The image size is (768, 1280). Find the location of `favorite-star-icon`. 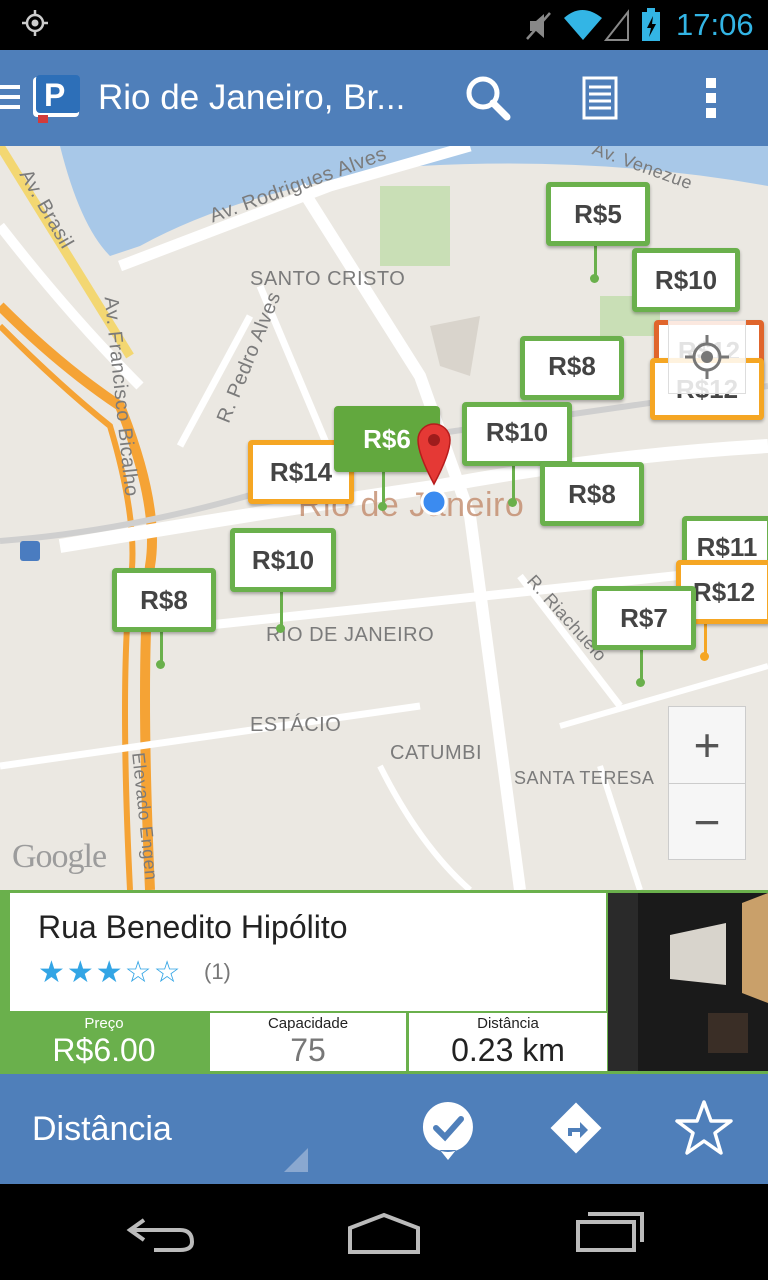

favorite-star-icon is located at coordinates (704, 1128).